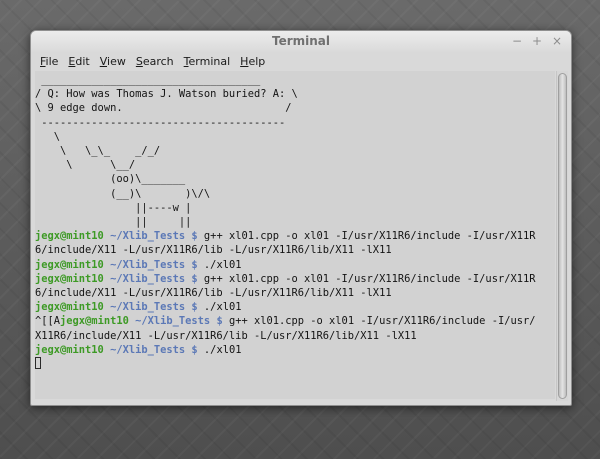  What do you see at coordinates (113, 61) in the screenshot?
I see `menu-view: View` at bounding box center [113, 61].